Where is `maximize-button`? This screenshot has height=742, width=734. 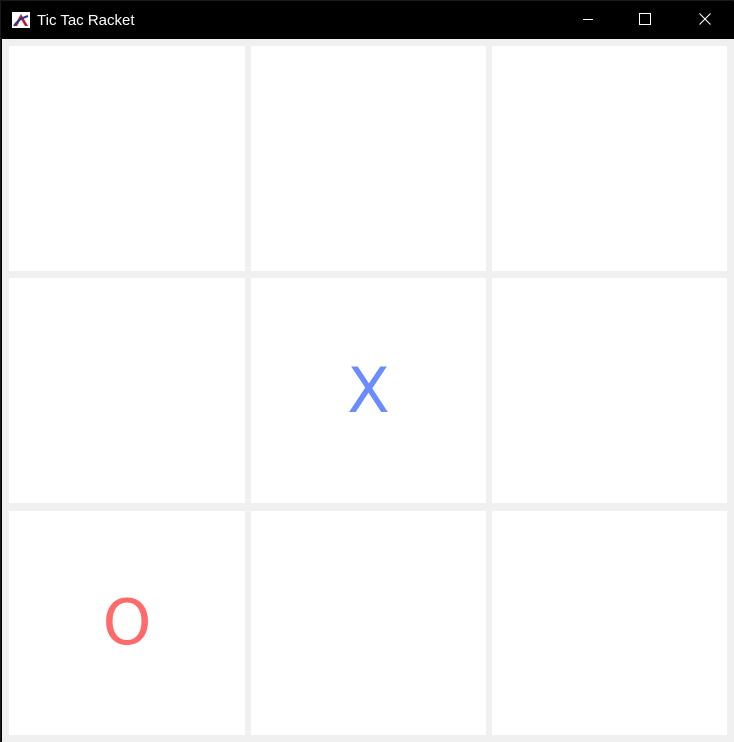
maximize-button is located at coordinates (645, 21).